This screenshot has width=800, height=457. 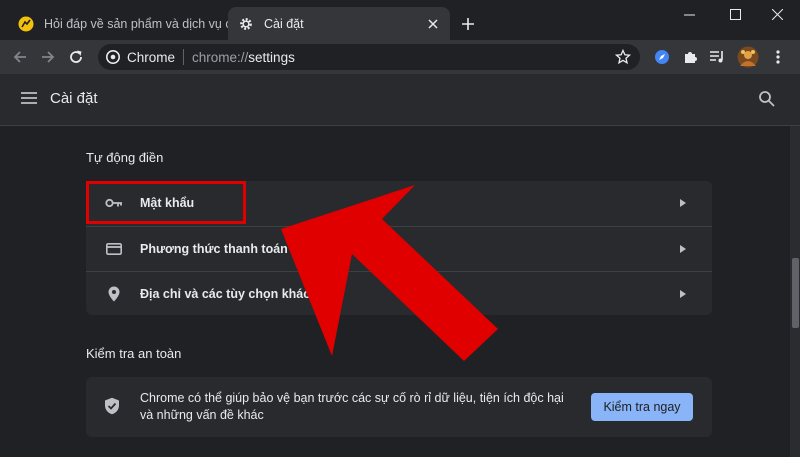 What do you see at coordinates (76, 57) in the screenshot?
I see `reload-button` at bounding box center [76, 57].